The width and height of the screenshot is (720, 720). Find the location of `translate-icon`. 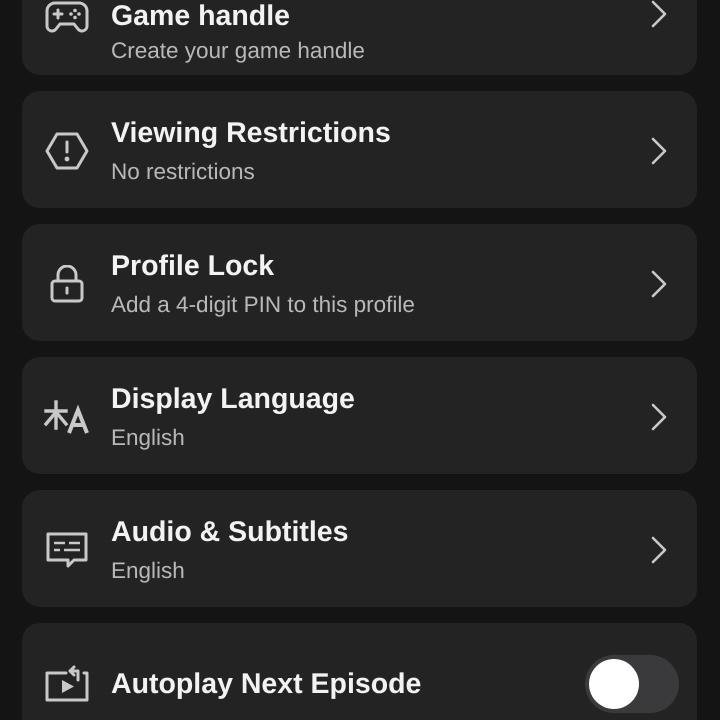

translate-icon is located at coordinates (67, 417).